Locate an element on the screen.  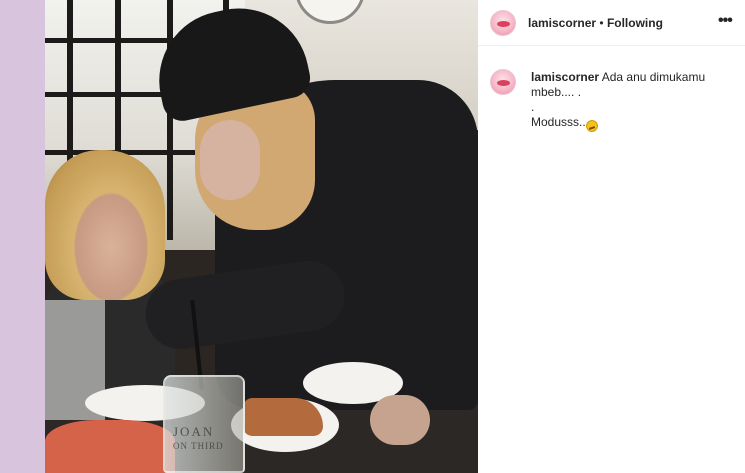
header-user-line: lamiscorner • Following is located at coordinates (595, 23).